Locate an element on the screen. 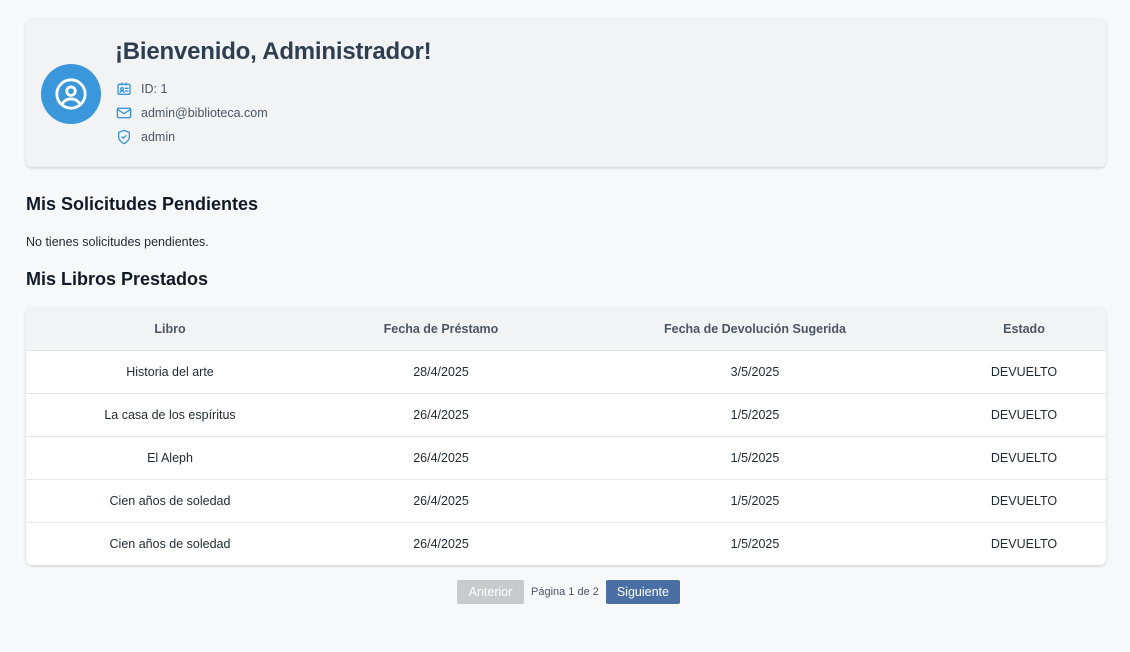  user-role-text: admin is located at coordinates (158, 137).